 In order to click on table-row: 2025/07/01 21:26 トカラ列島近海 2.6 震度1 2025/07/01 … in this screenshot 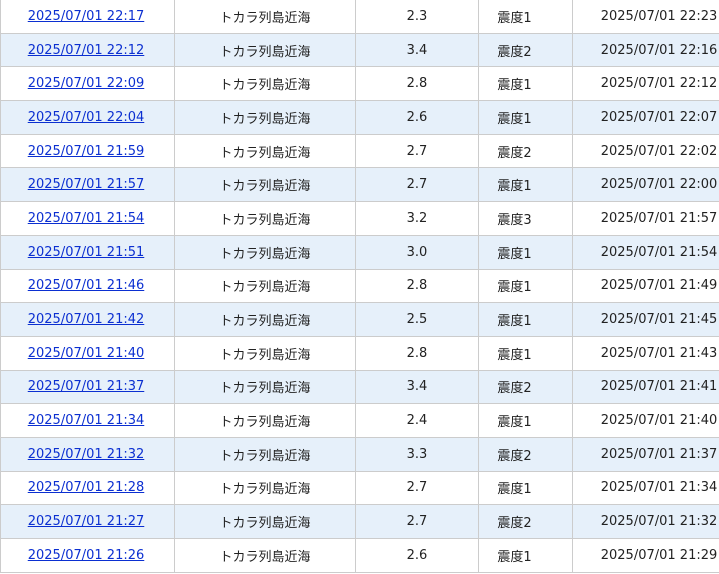, I will do `click(359, 555)`.